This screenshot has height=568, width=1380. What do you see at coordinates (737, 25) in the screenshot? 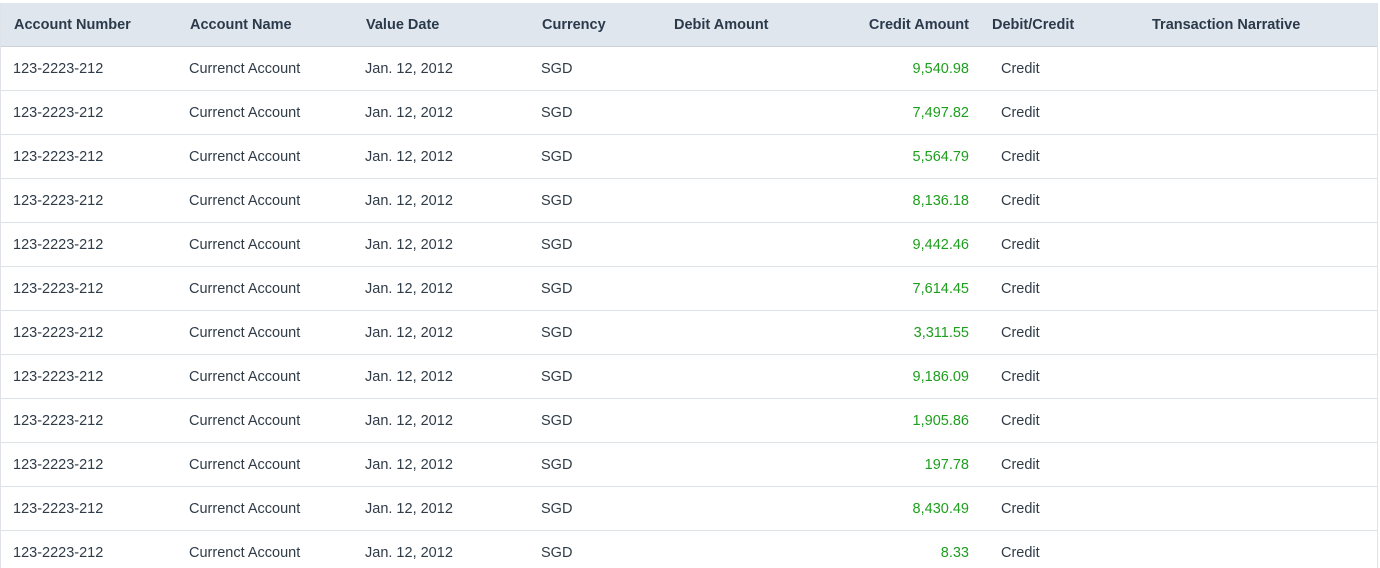
I see `column-header-debit-amount: Debit Amount` at bounding box center [737, 25].